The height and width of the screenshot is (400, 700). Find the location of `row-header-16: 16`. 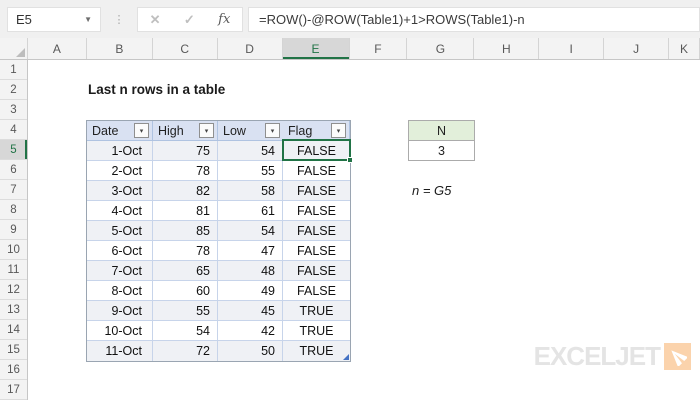

row-header-16: 16 is located at coordinates (13, 370).